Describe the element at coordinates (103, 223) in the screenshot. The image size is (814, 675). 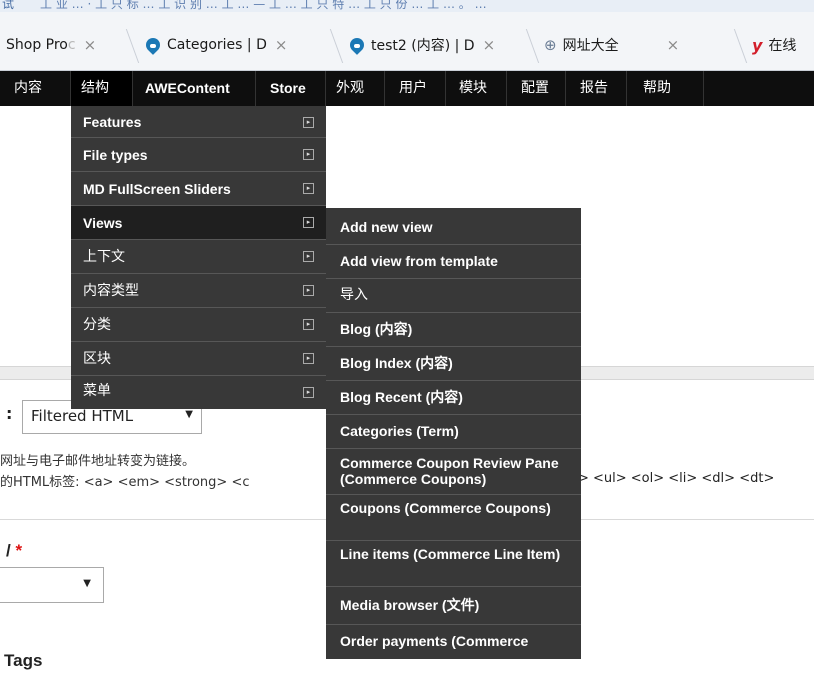
I see `menu-item-label: Views` at that location.